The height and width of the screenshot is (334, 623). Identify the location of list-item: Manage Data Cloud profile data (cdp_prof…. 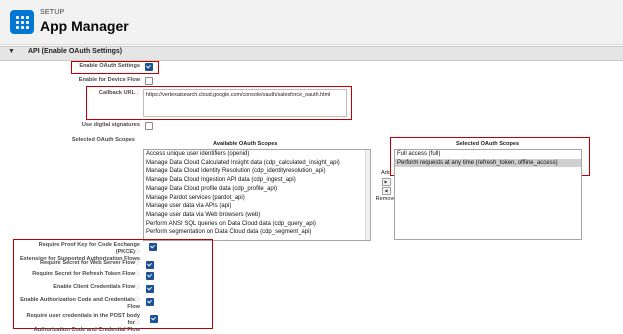
(257, 189).